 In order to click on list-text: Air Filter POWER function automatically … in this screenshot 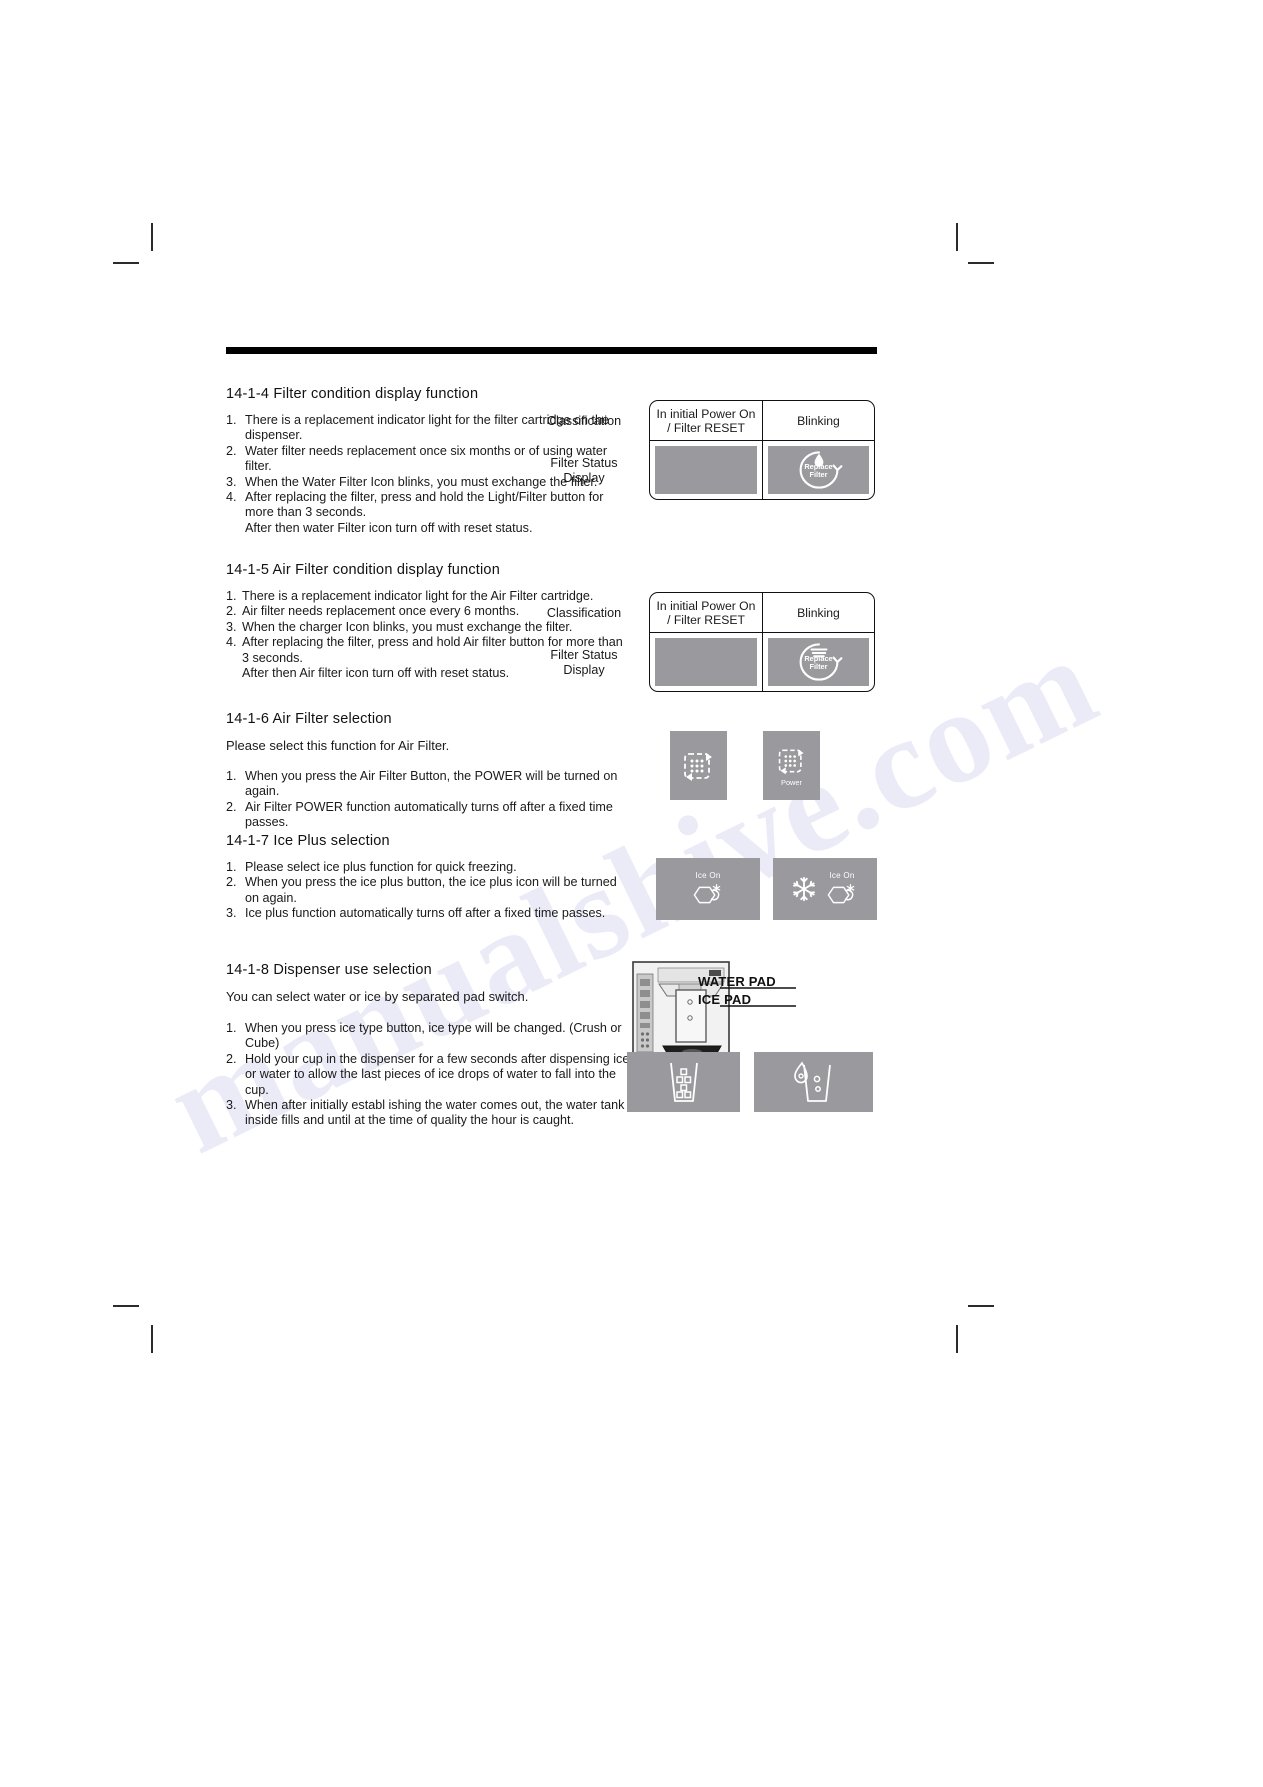, I will do `click(429, 814)`.